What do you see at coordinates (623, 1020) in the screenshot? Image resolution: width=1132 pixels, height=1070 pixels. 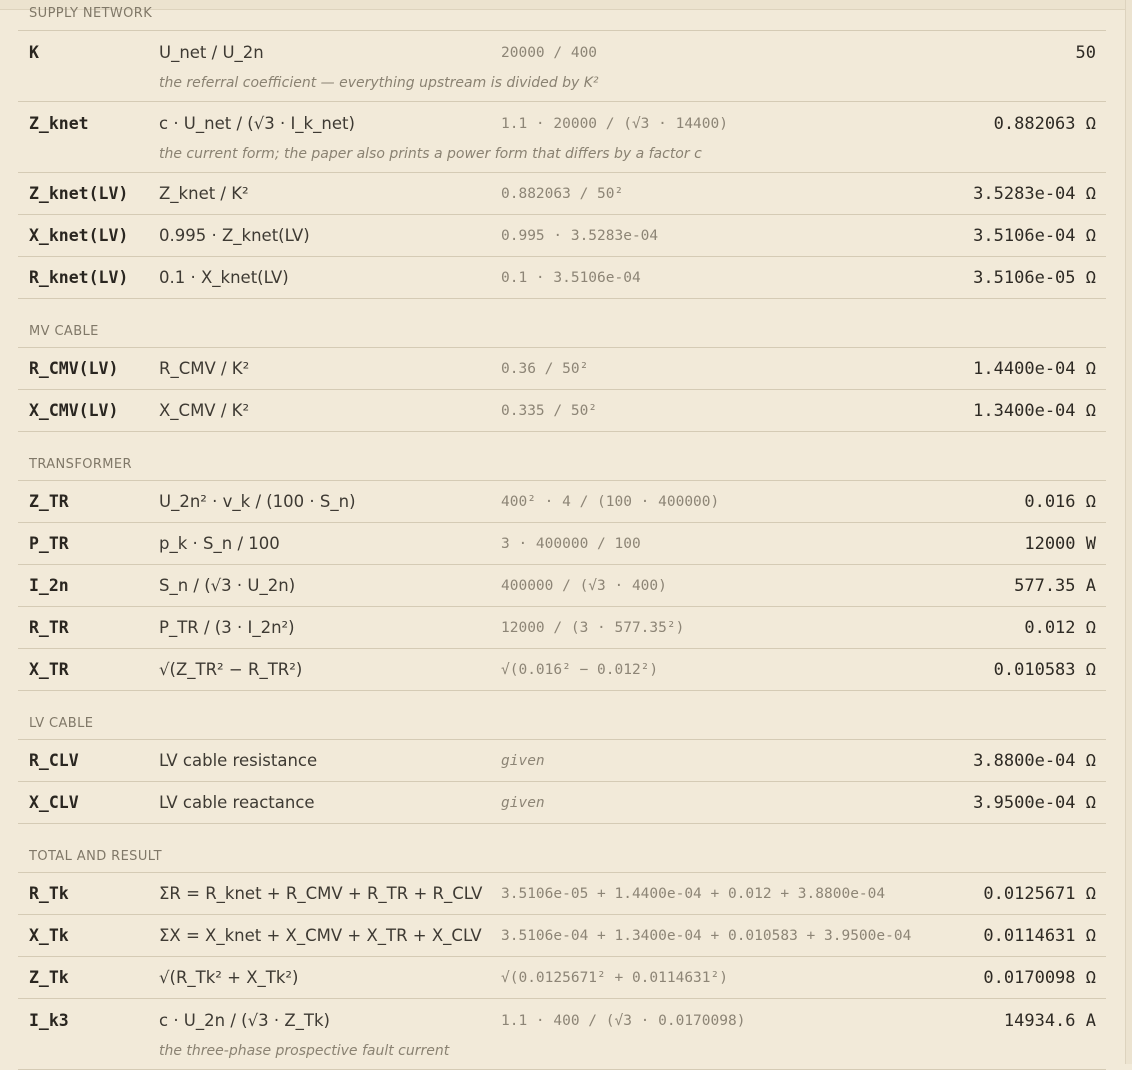 I see `substitution: 1.1 · 400 / (√3 · 0.0170098)` at bounding box center [623, 1020].